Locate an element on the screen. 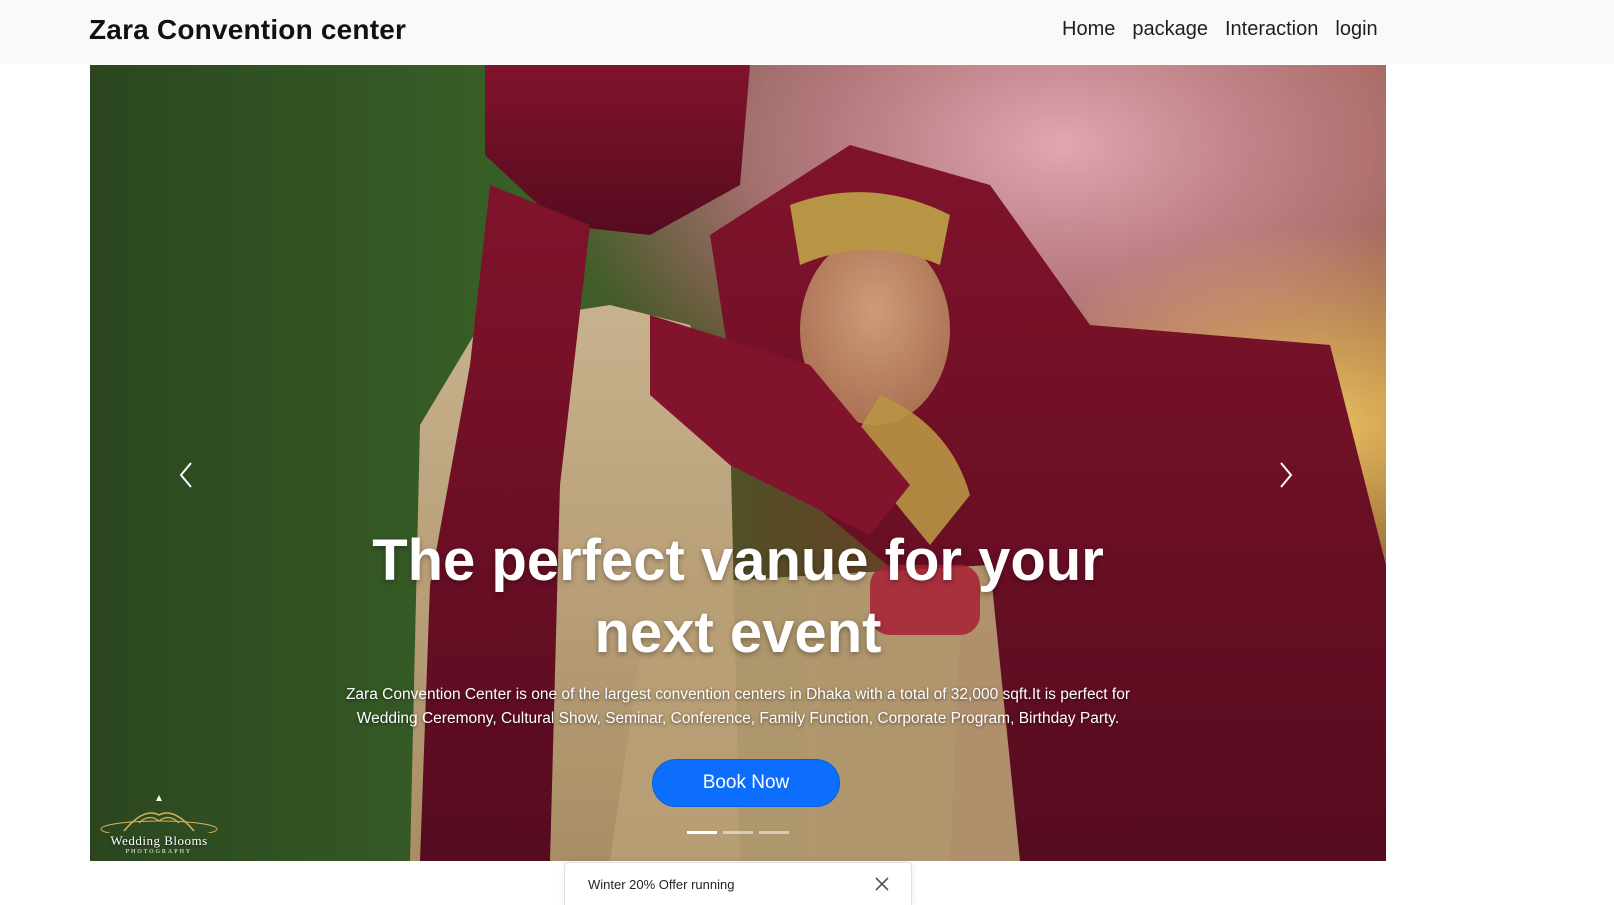  watermark-title: Wedding Blooms is located at coordinates (159, 840).